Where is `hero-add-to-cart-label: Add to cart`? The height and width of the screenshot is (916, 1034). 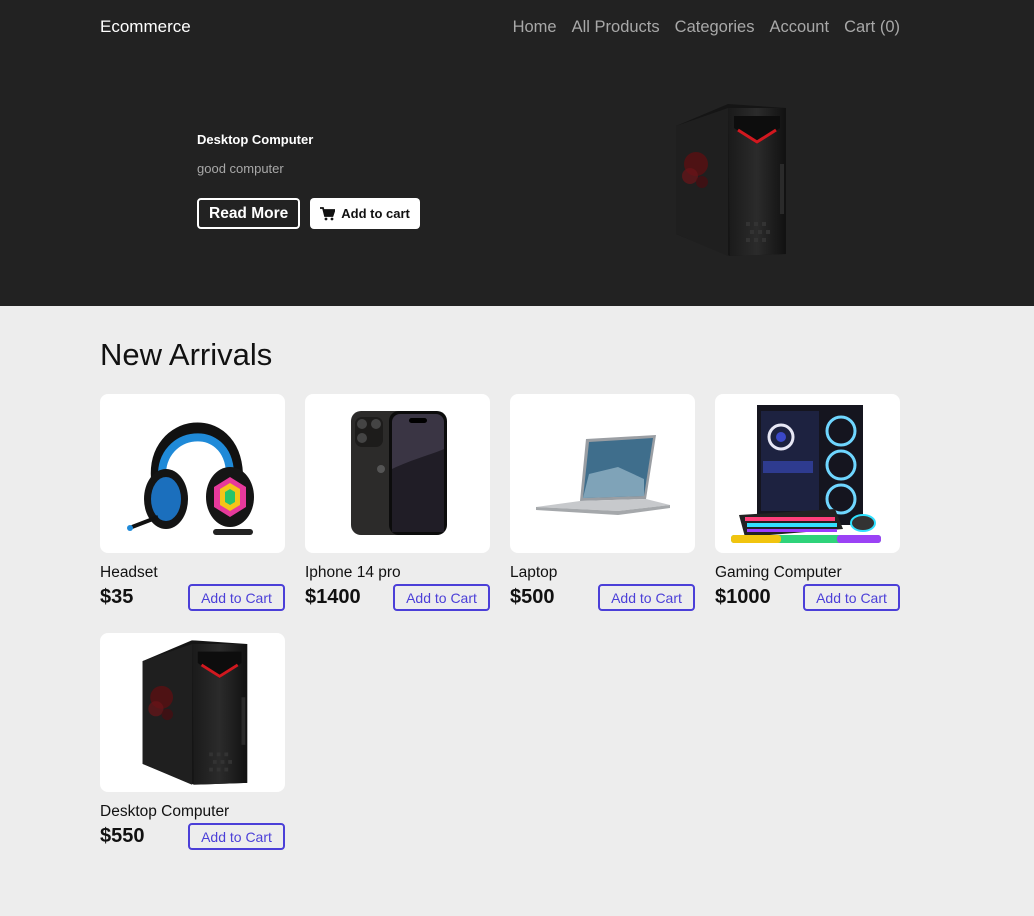
hero-add-to-cart-label: Add to cart is located at coordinates (375, 213).